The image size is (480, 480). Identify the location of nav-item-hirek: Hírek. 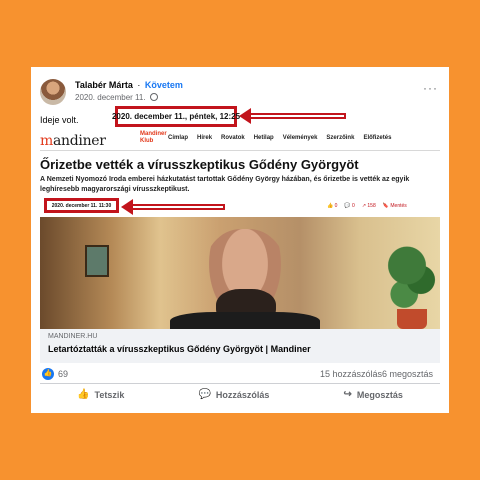
(204, 138).